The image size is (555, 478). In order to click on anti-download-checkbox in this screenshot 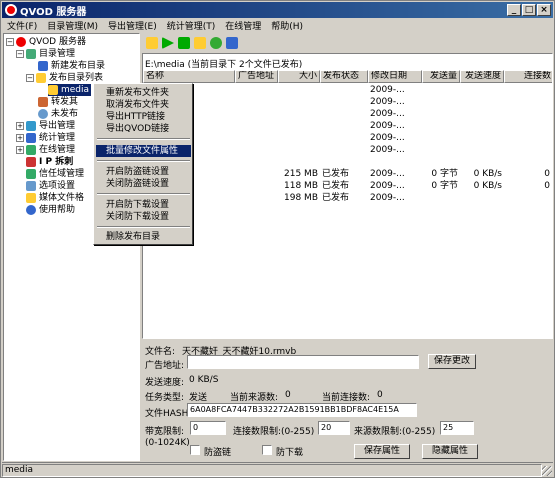, I will do `click(267, 450)`.